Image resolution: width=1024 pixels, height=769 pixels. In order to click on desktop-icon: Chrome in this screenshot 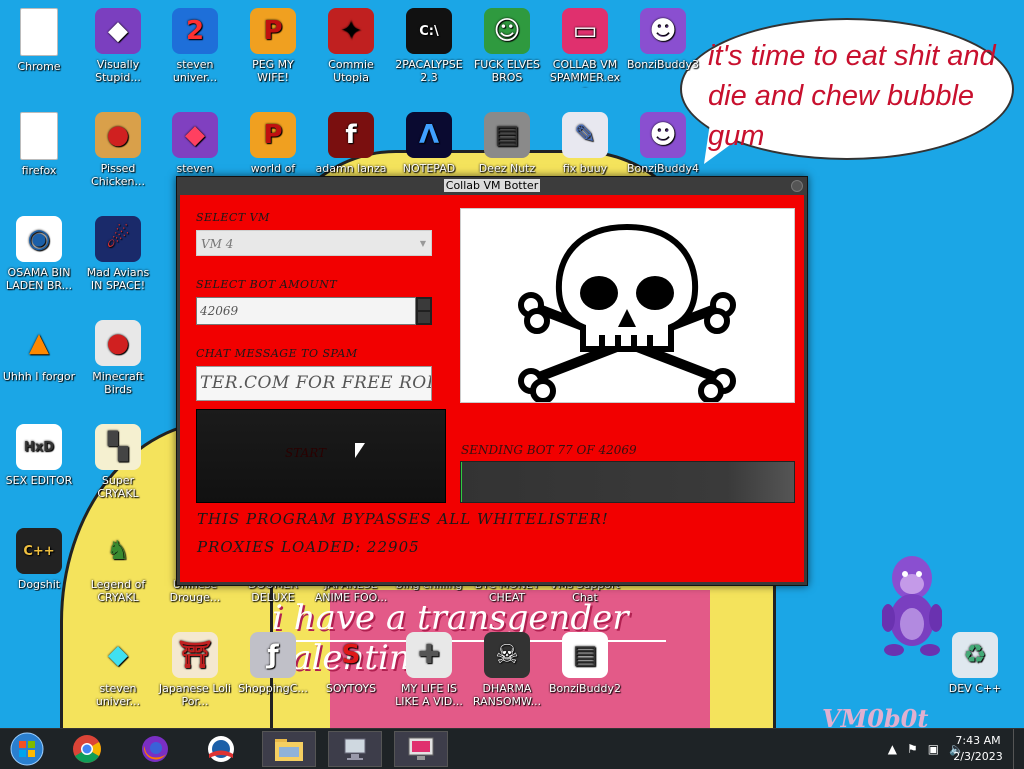, I will do `click(39, 40)`.